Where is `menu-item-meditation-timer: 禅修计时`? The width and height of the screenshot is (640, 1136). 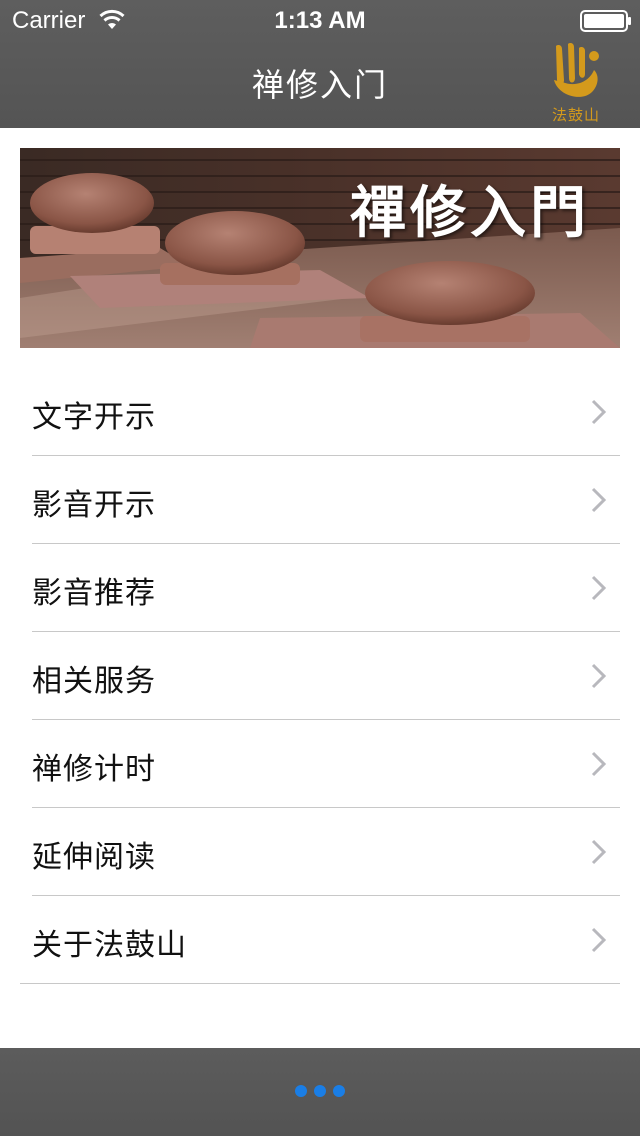
menu-item-meditation-timer: 禅修计时 is located at coordinates (320, 764).